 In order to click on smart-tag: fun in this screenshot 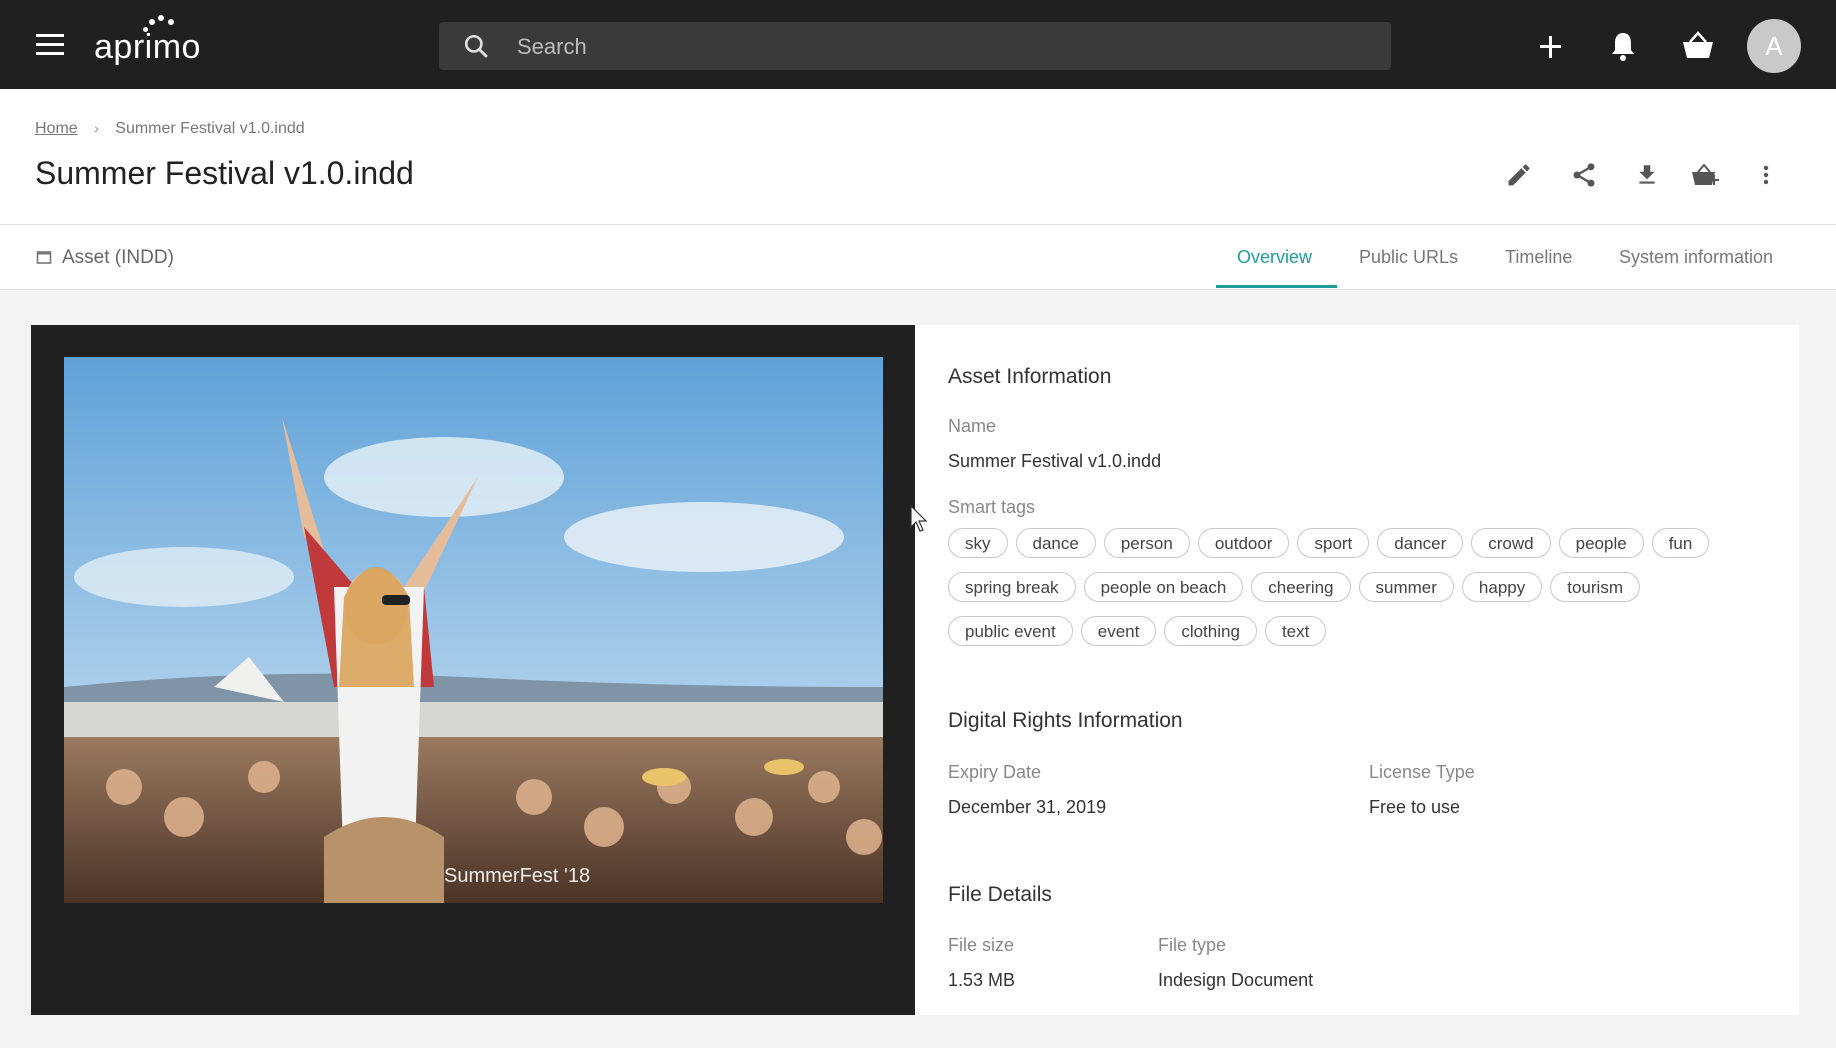, I will do `click(1680, 543)`.